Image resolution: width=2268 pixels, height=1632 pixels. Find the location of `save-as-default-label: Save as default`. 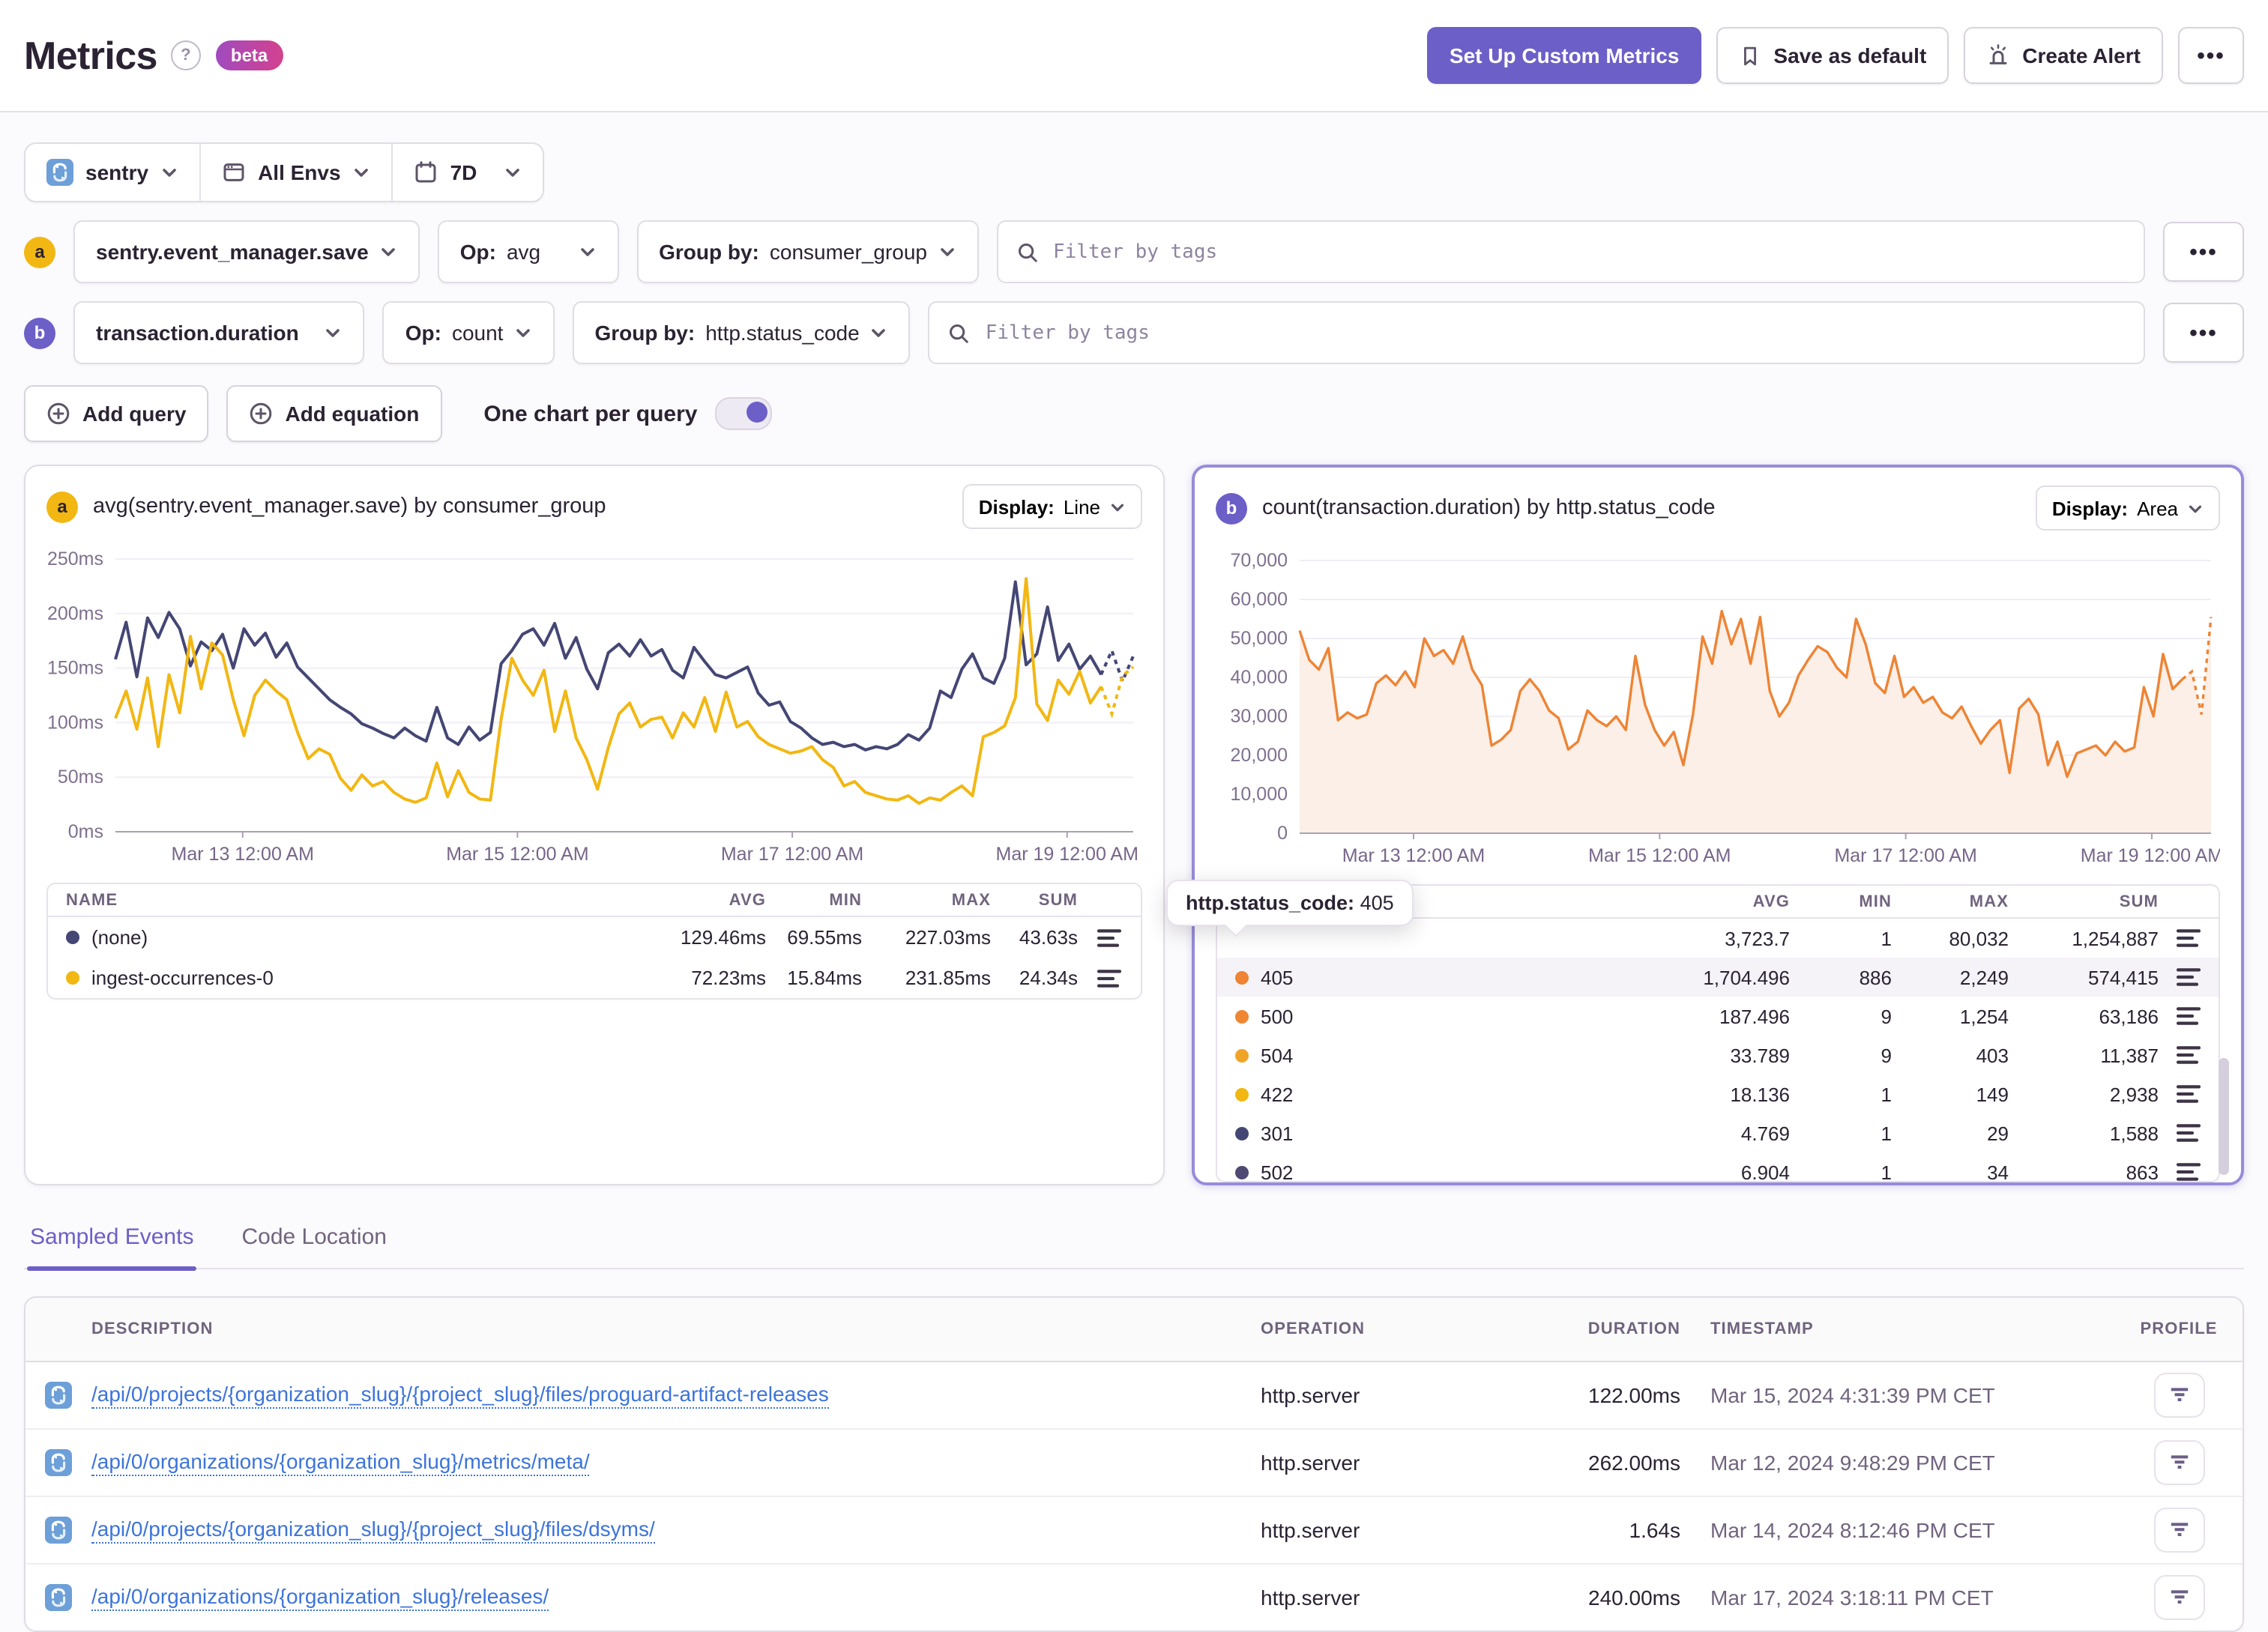

save-as-default-label: Save as default is located at coordinates (1850, 55).